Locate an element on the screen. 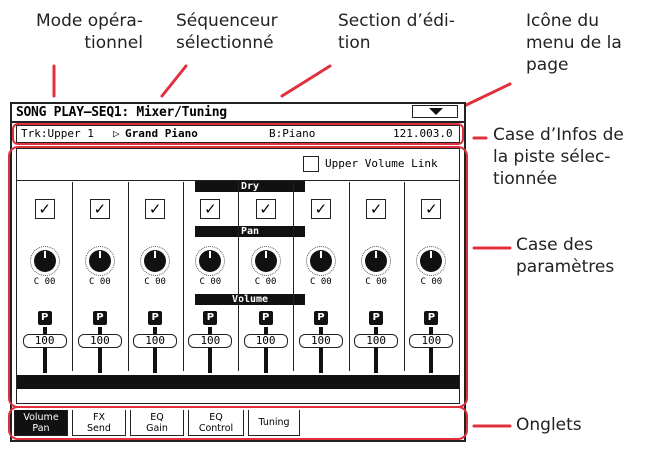 The image size is (649, 454). callout-edit-section: Section d’édi- tion is located at coordinates (396, 32).